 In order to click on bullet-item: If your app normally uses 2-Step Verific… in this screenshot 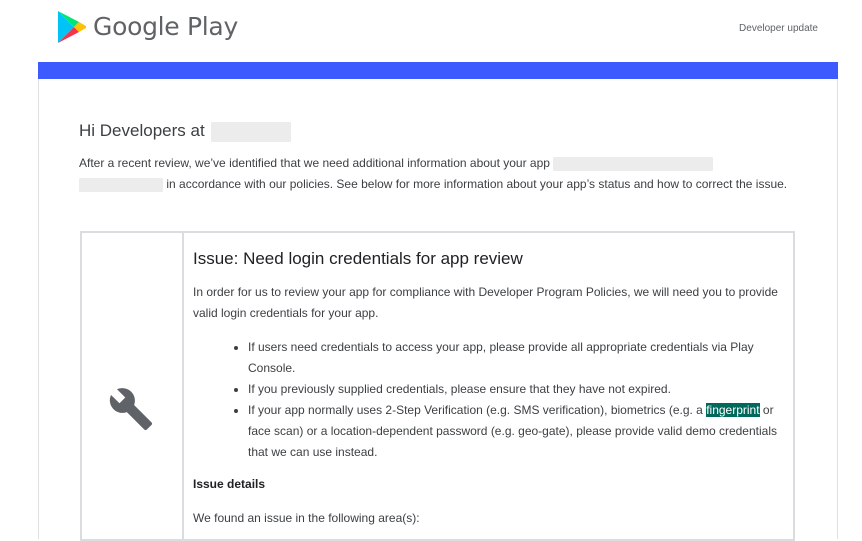, I will do `click(518, 431)`.